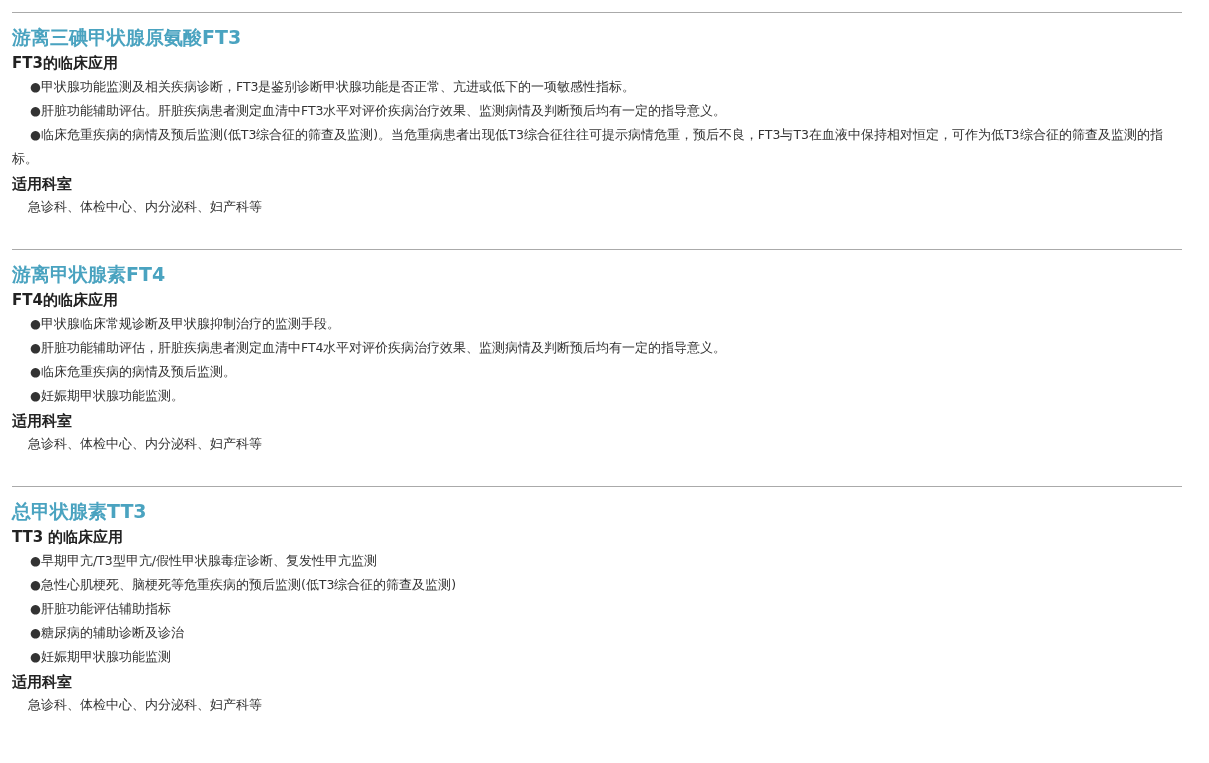 The width and height of the screenshot is (1209, 763). Describe the element at coordinates (185, 324) in the screenshot. I see `bullet-item: ●甲状腺临床常规诊断及甲状腺抑制治疗的监测手段。` at that location.